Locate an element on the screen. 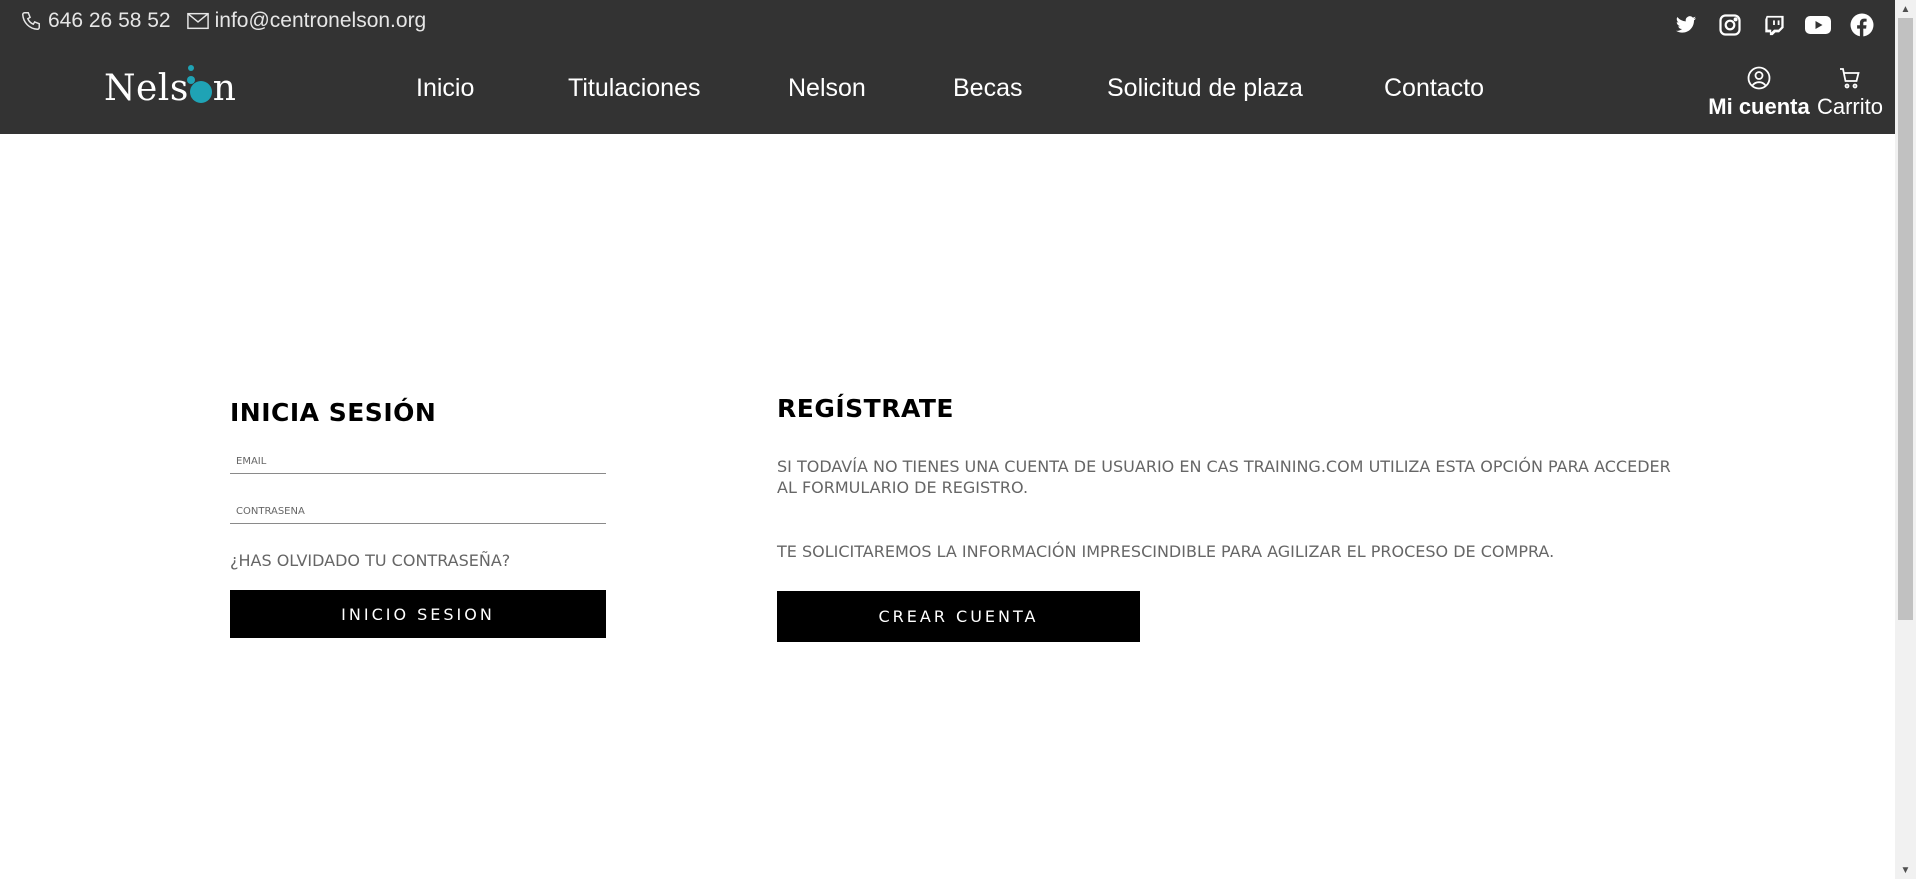 The width and height of the screenshot is (1916, 879). password-field-wrapper is located at coordinates (424, 512).